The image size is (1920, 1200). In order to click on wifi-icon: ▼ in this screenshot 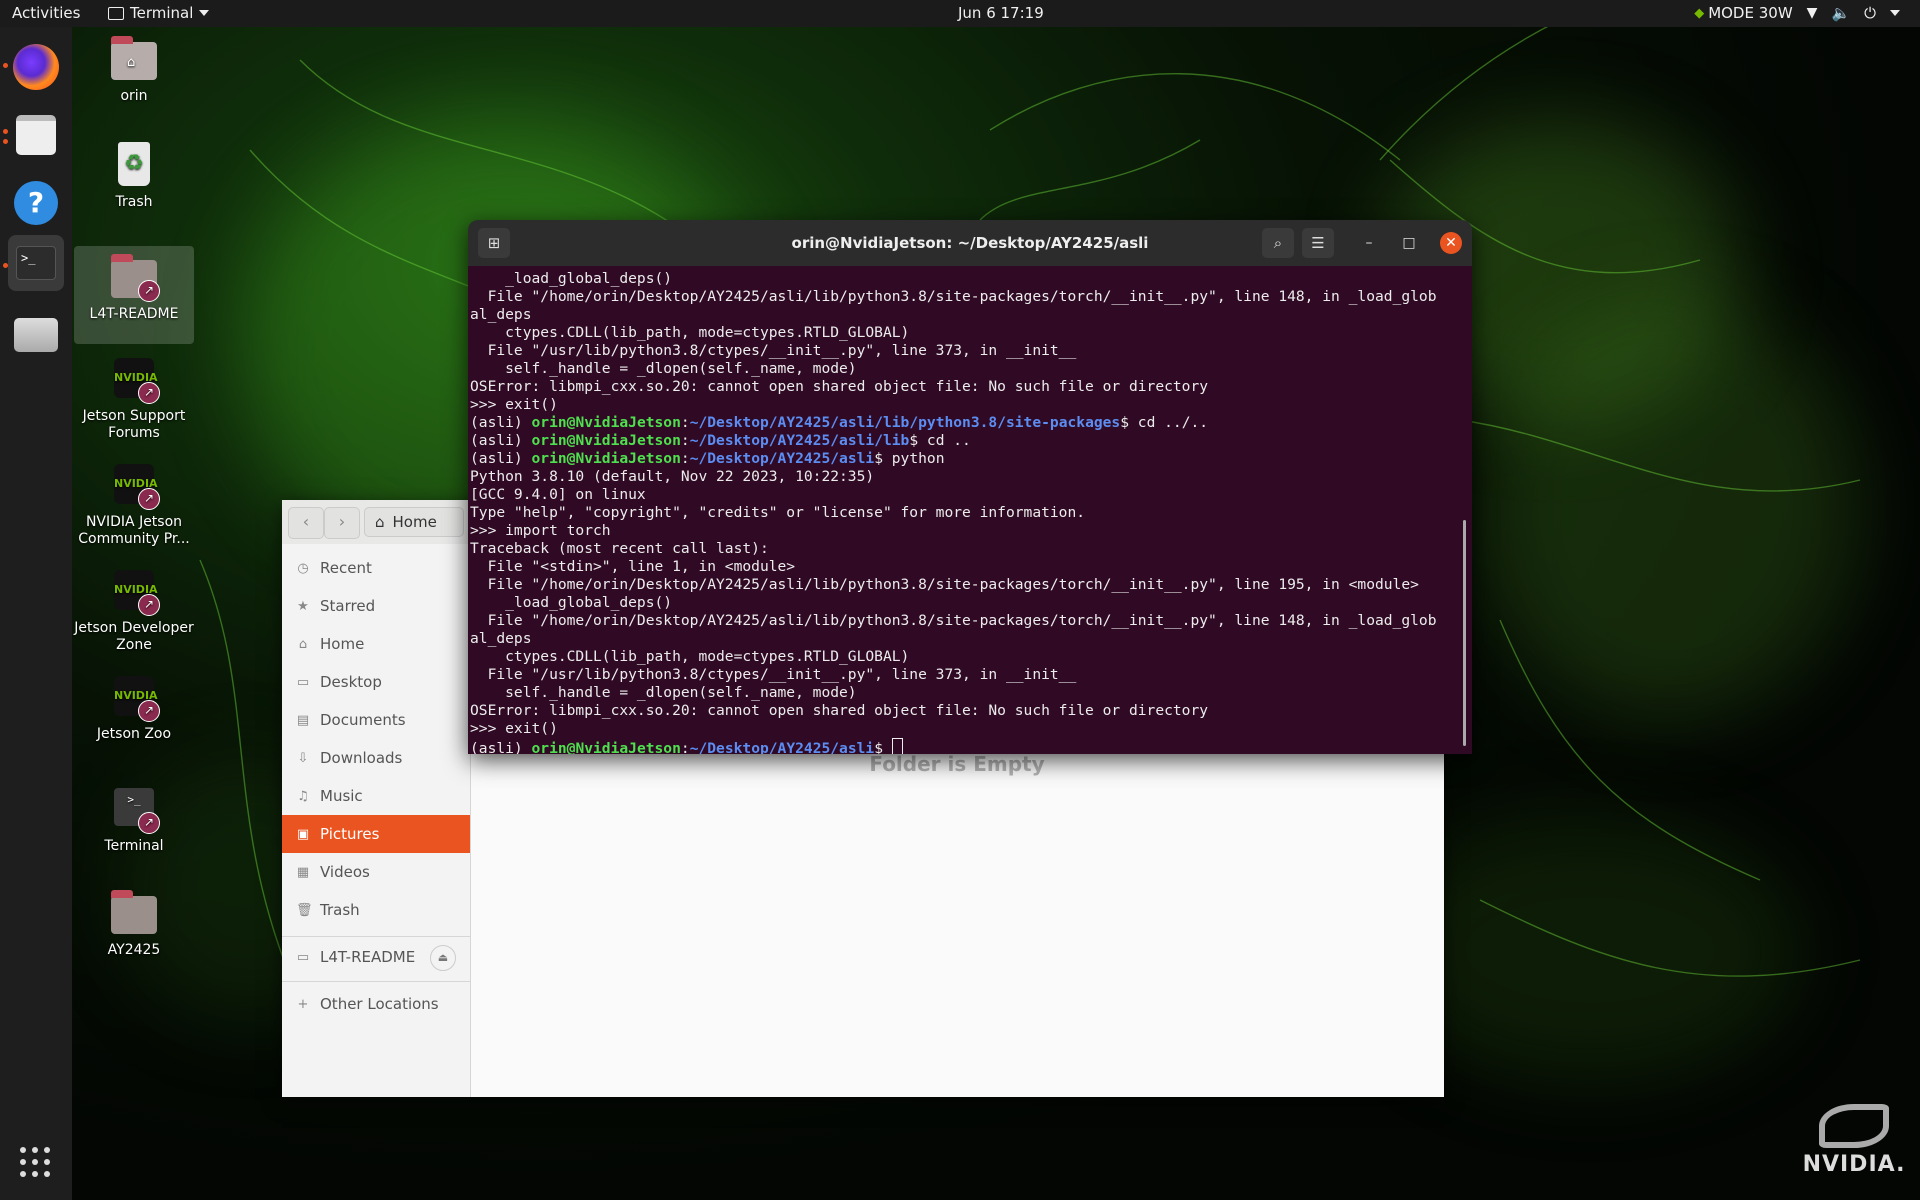, I will do `click(1812, 13)`.